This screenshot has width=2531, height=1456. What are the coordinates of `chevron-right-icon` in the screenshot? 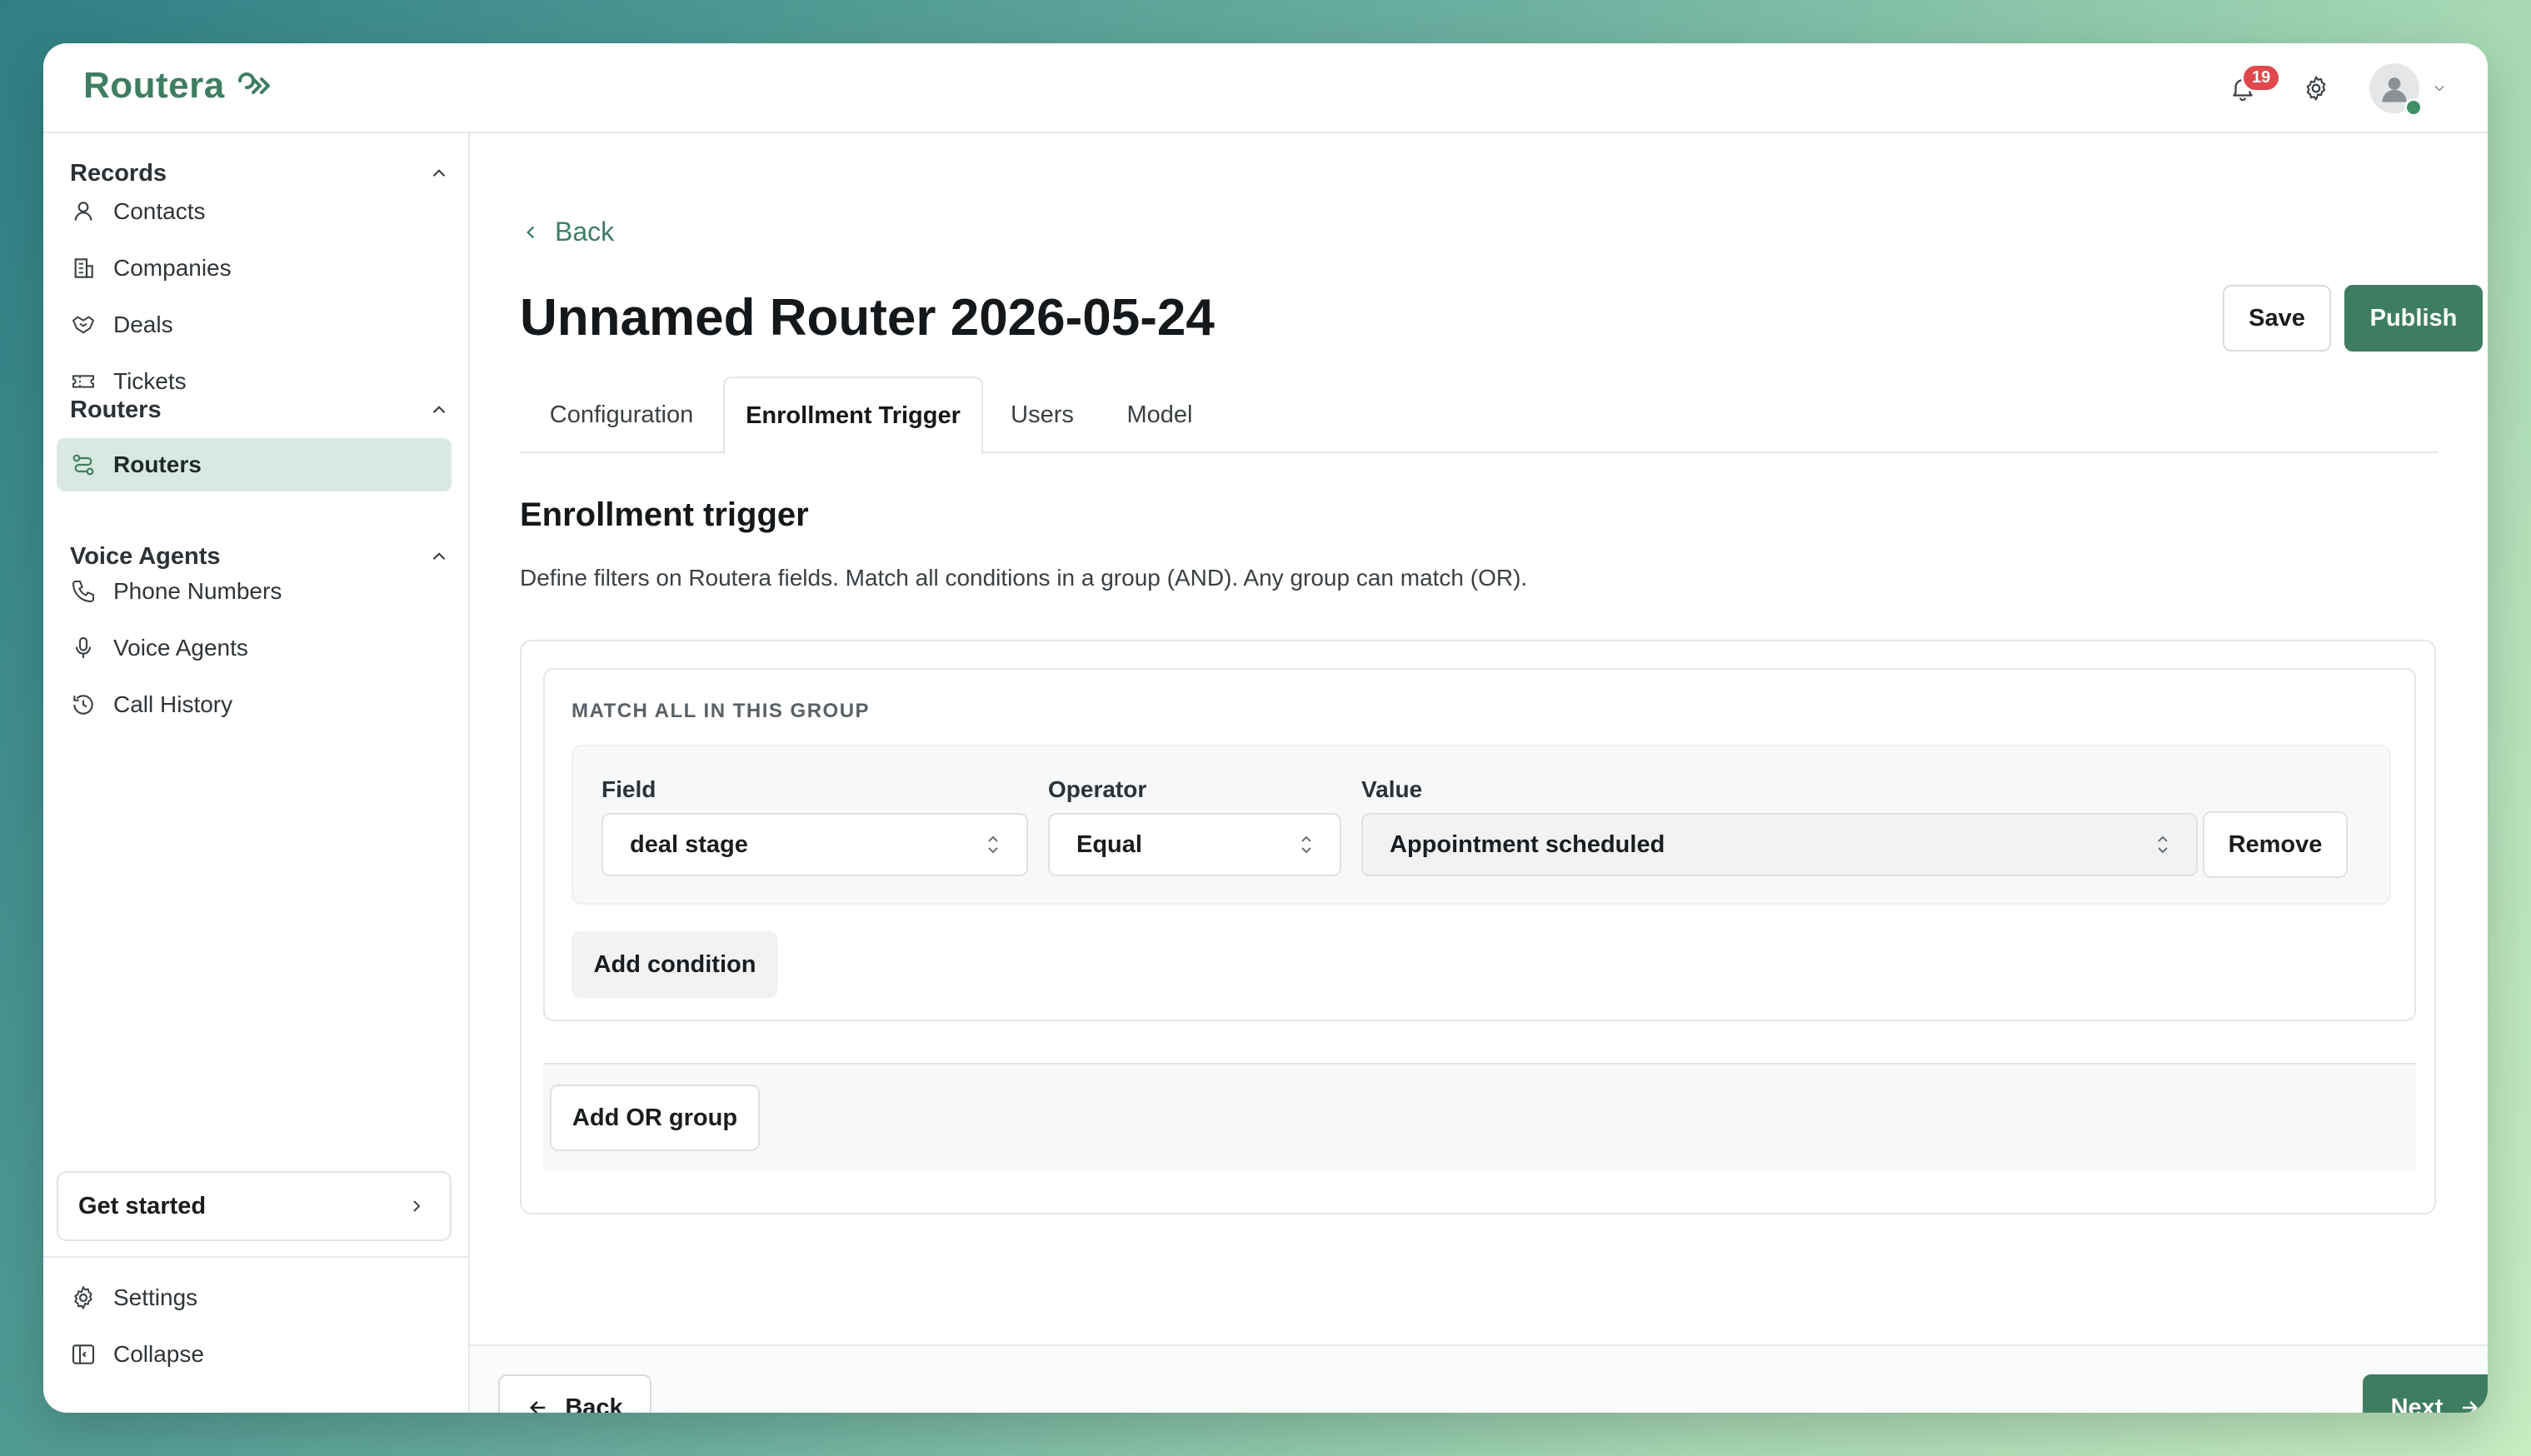 It's located at (417, 1206).